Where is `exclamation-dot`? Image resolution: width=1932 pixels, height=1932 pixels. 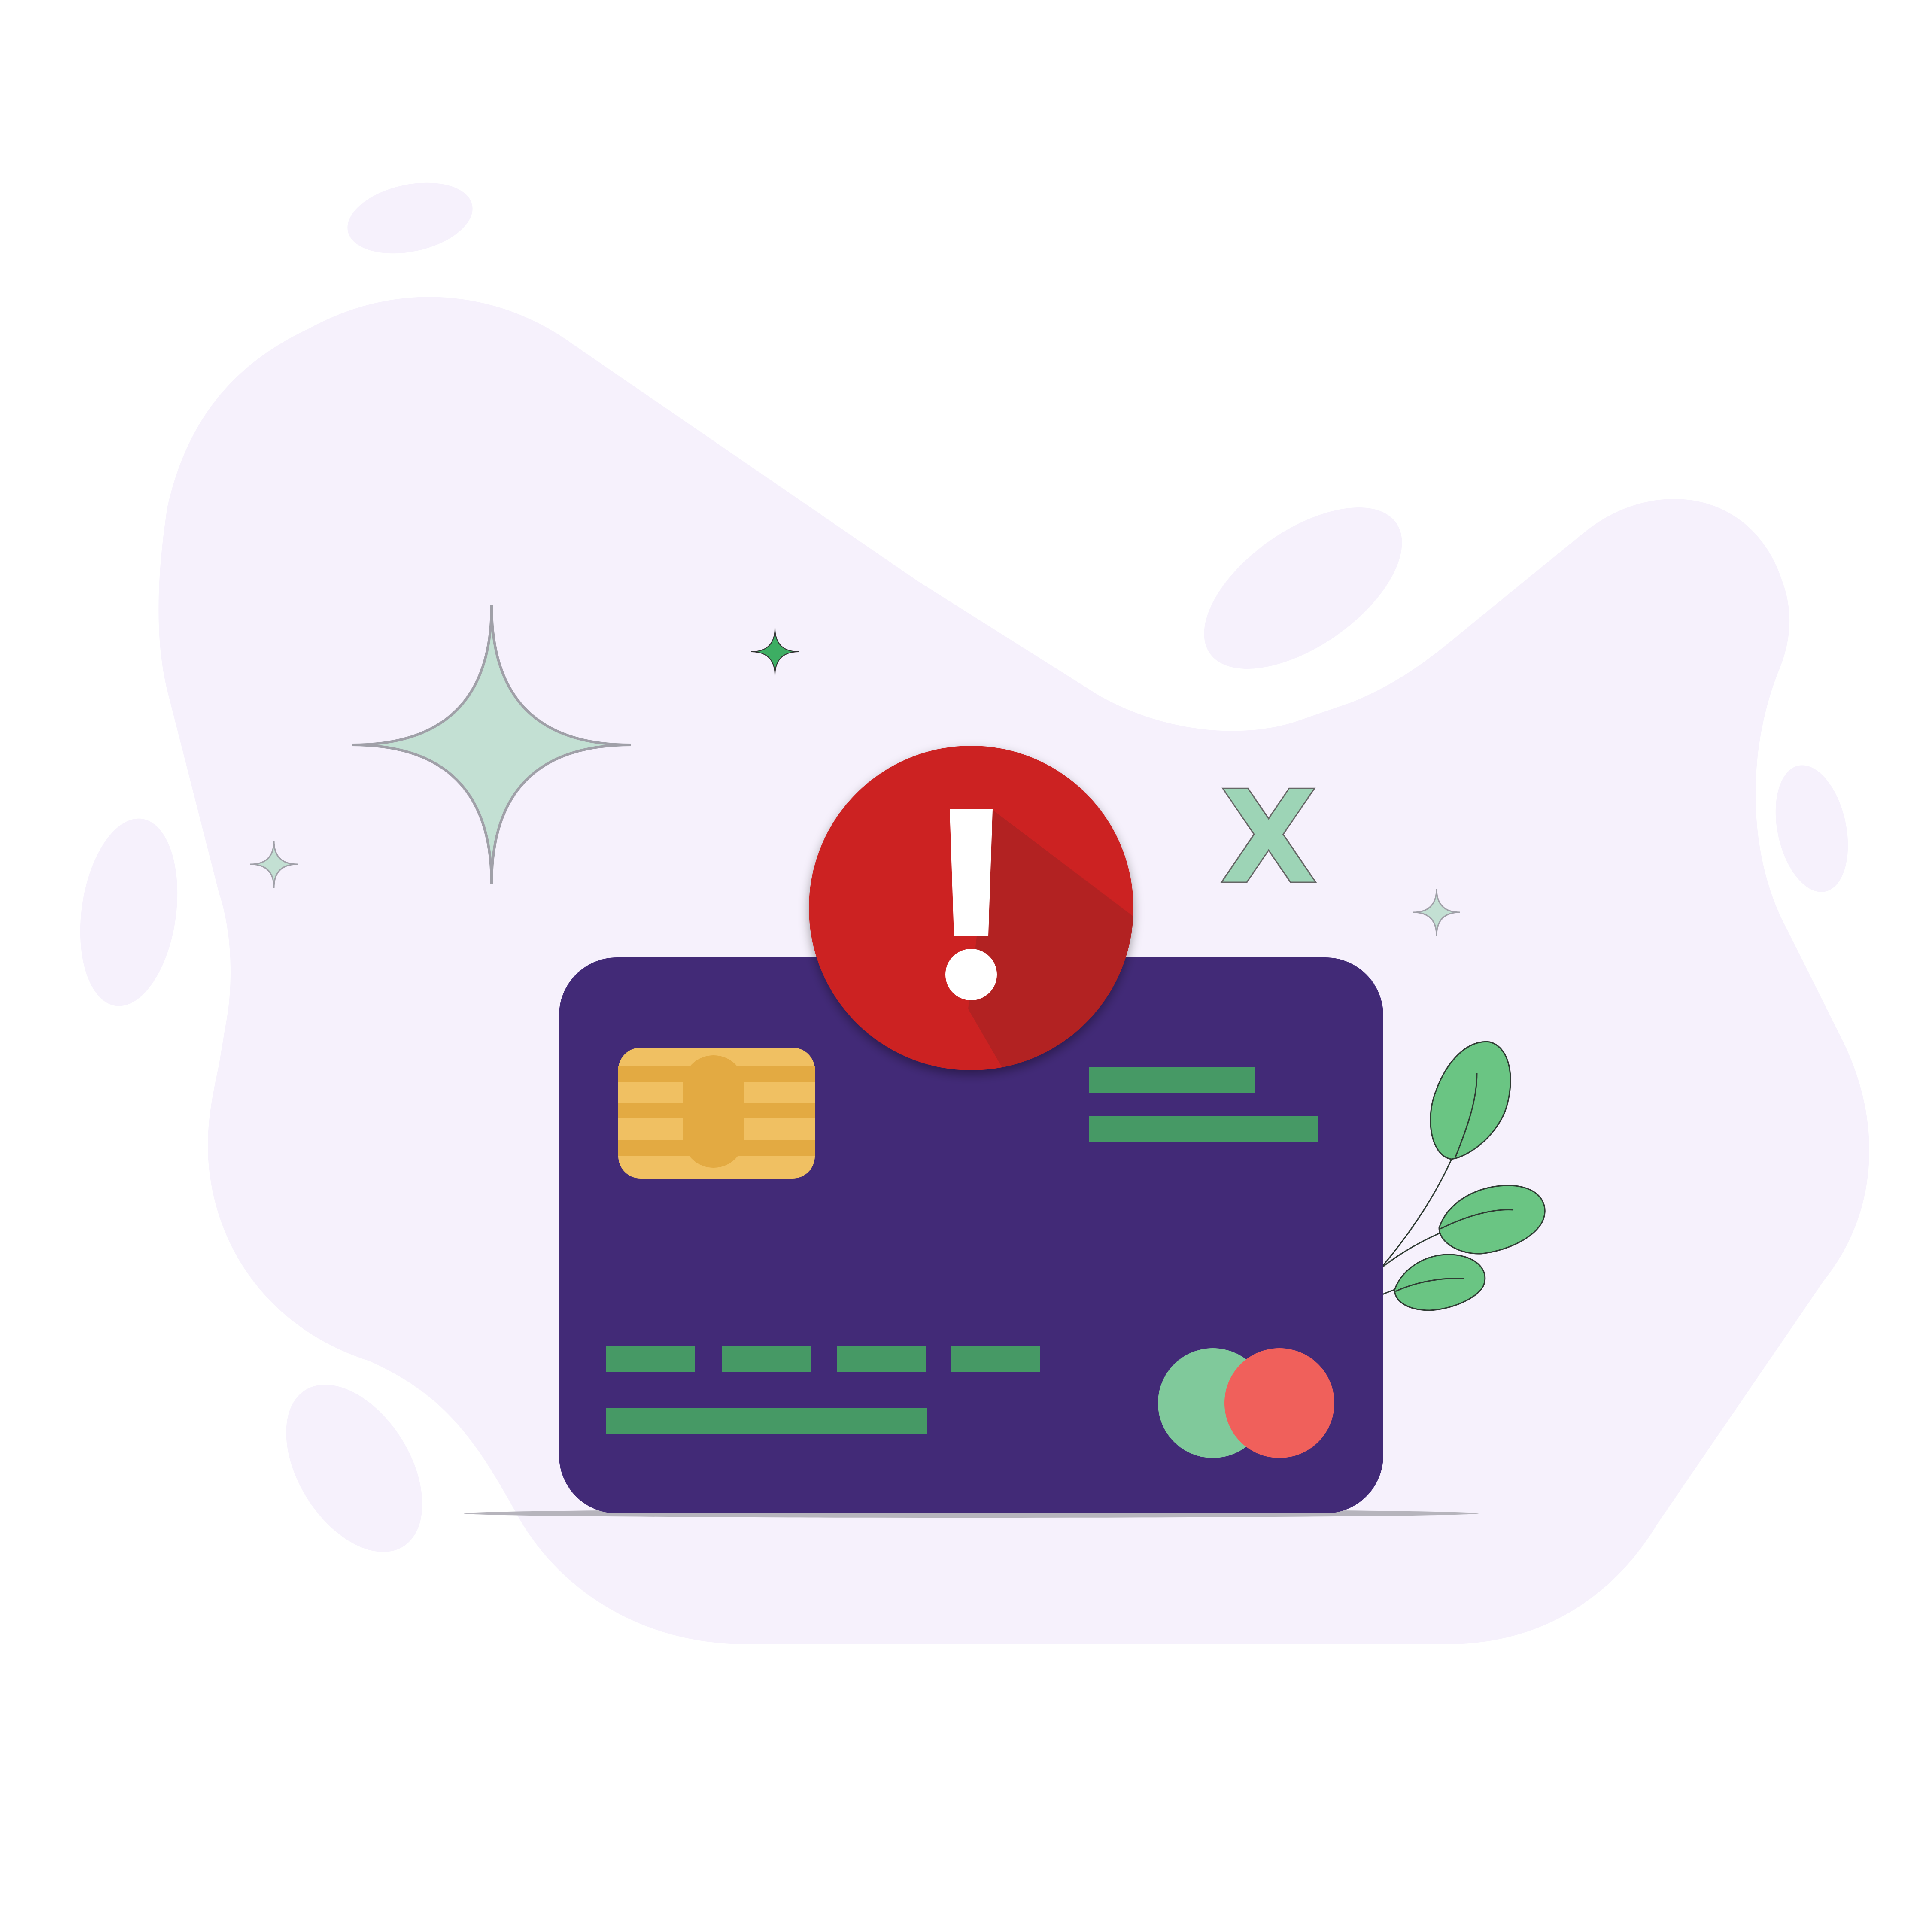 exclamation-dot is located at coordinates (971, 974).